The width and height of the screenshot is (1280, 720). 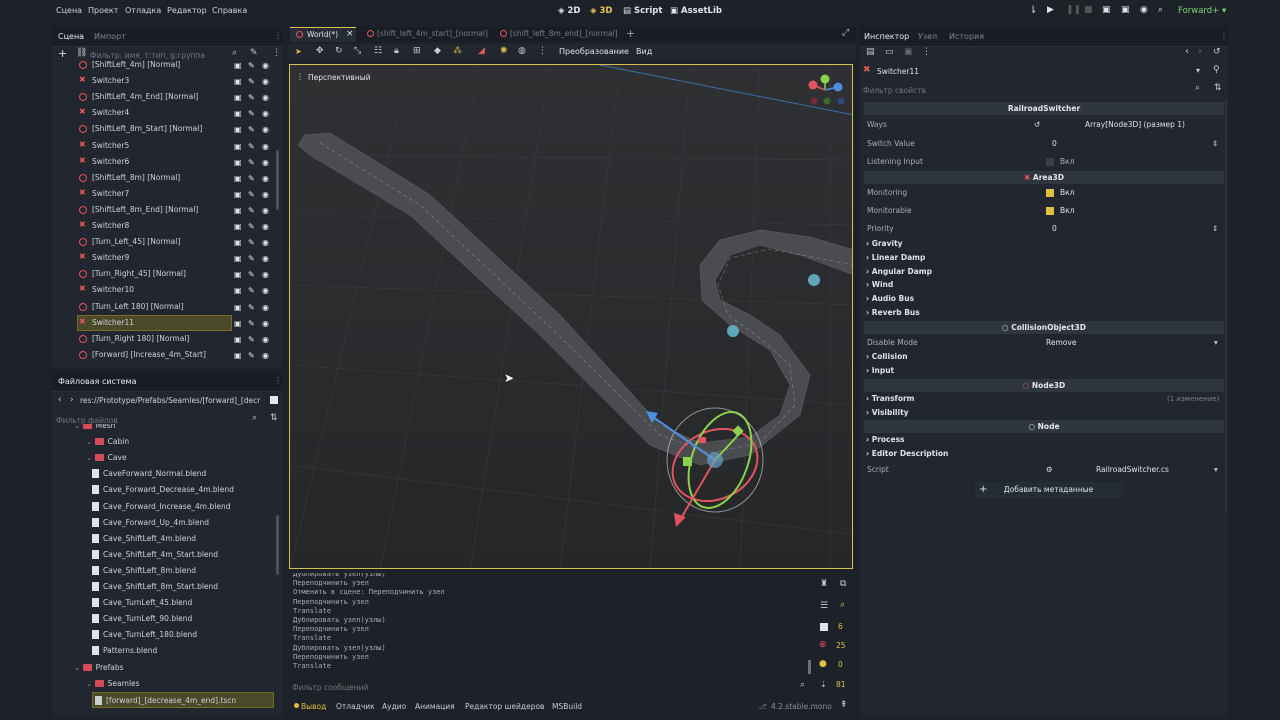 What do you see at coordinates (926, 52) in the screenshot?
I see `resource-menu-icon: ⋮` at bounding box center [926, 52].